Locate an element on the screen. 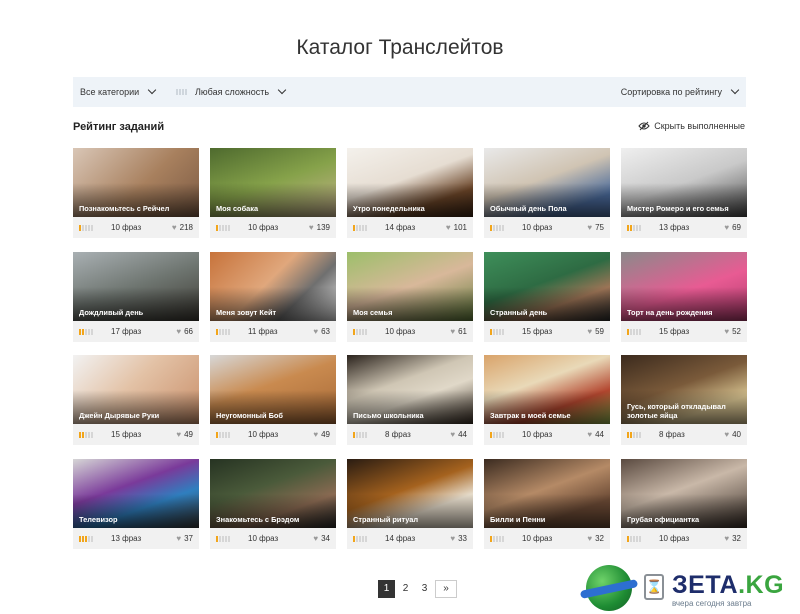 The height and width of the screenshot is (614, 800). task-card: Телевизор 13 фраз ♥ 37 is located at coordinates (136, 504).